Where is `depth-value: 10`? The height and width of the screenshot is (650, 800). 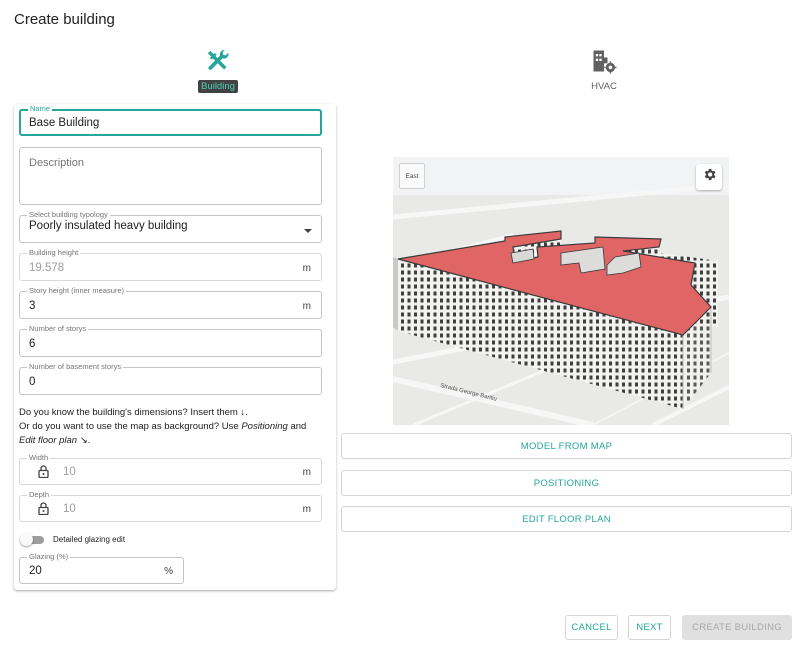 depth-value: 10 is located at coordinates (69, 509).